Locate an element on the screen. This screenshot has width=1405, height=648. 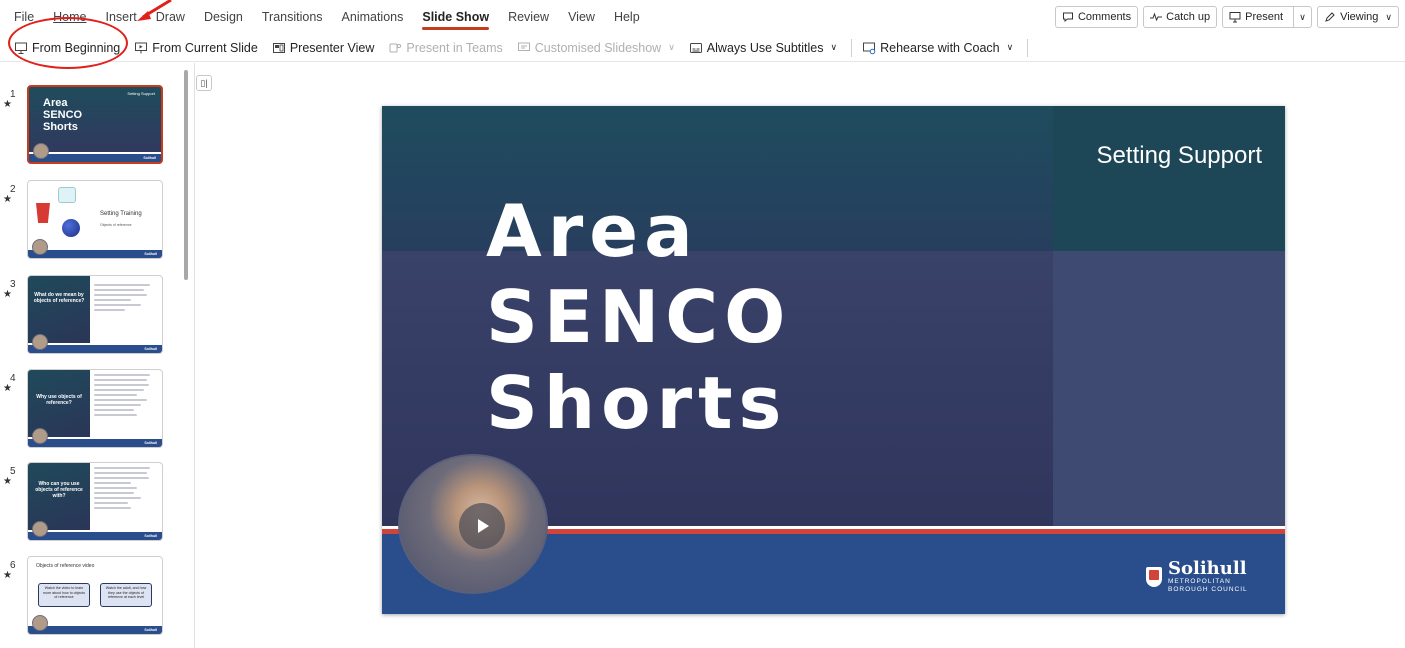
present-in-teams-button: Present in Teams is located at coordinates (445, 47).